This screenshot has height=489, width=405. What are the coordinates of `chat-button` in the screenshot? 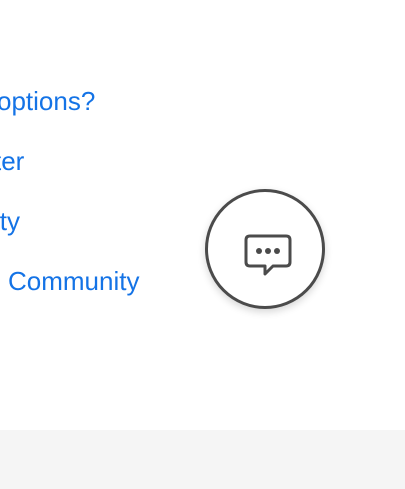 It's located at (265, 249).